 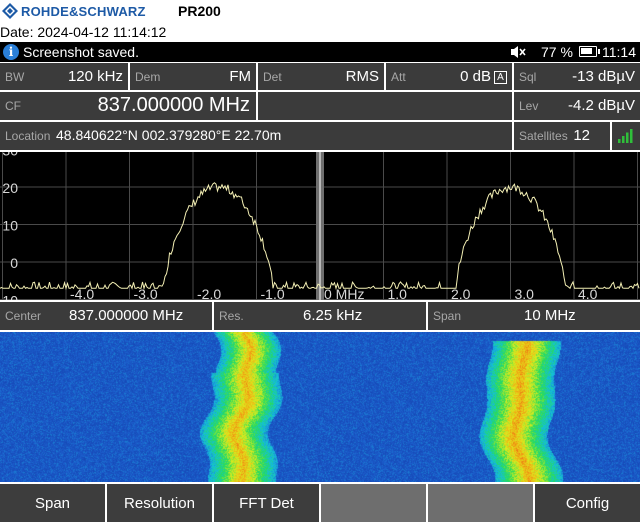 What do you see at coordinates (13, 106) in the screenshot?
I see `cf-label: CF` at bounding box center [13, 106].